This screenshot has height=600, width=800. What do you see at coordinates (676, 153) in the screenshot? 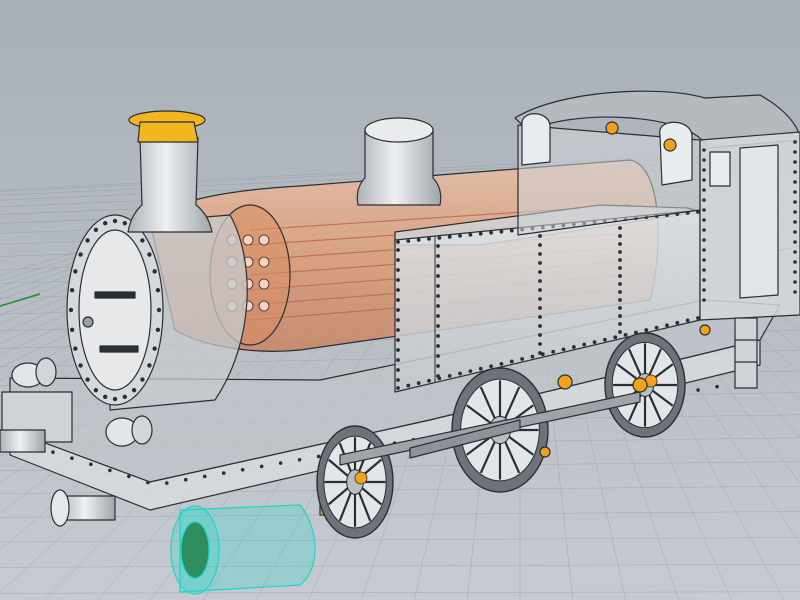
I see `cab-window-right` at bounding box center [676, 153].